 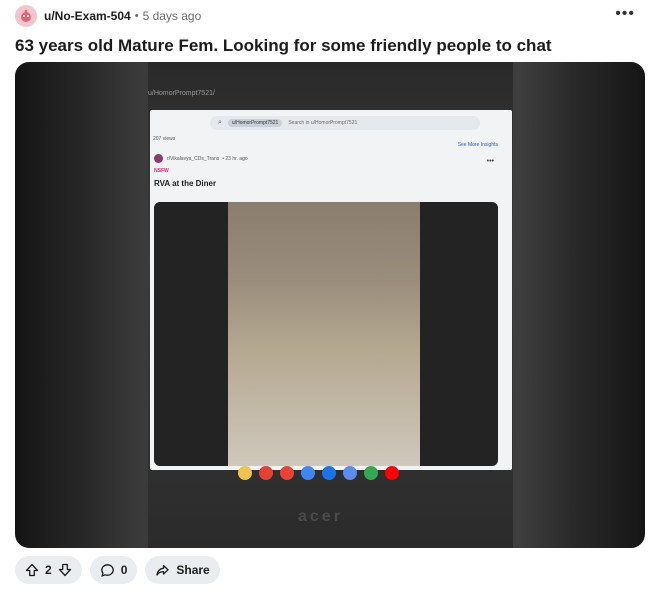 What do you see at coordinates (329, 473) in the screenshot?
I see `files-icon` at bounding box center [329, 473].